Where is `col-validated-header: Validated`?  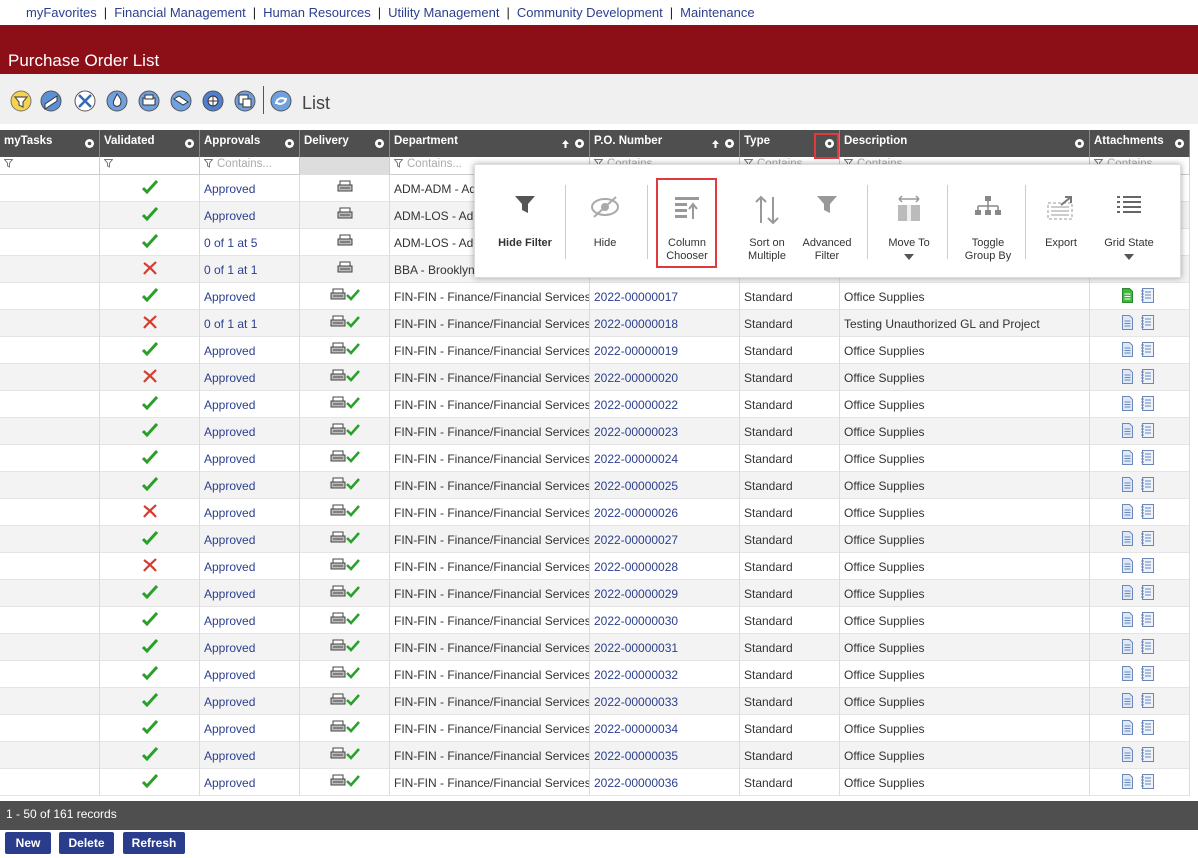
col-validated-header: Validated is located at coordinates (150, 143).